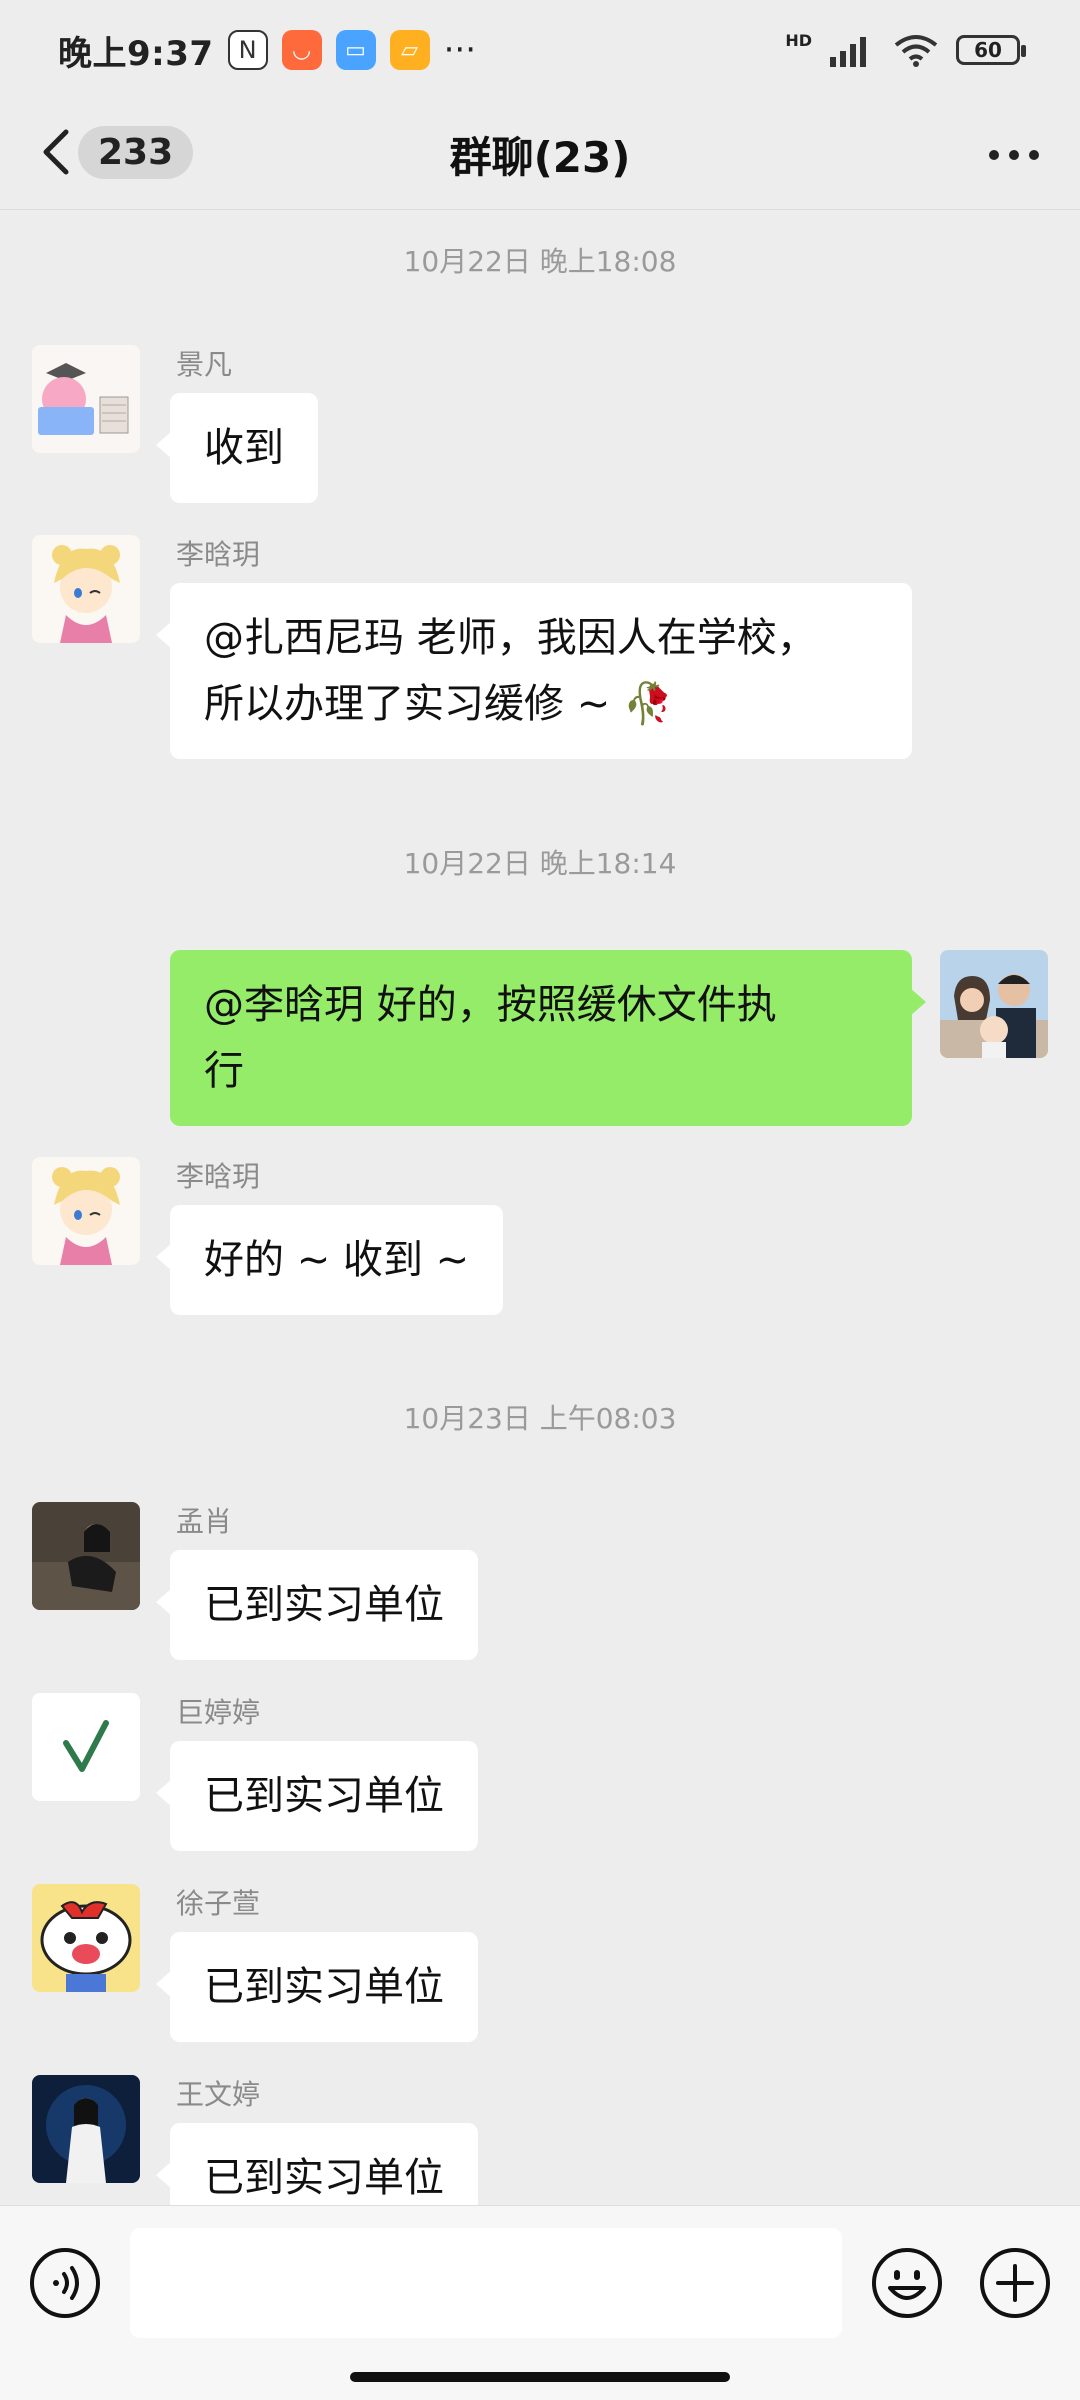 This screenshot has width=1080, height=2400. I want to click on app-notification-icon-3: ▱, so click(409, 50).